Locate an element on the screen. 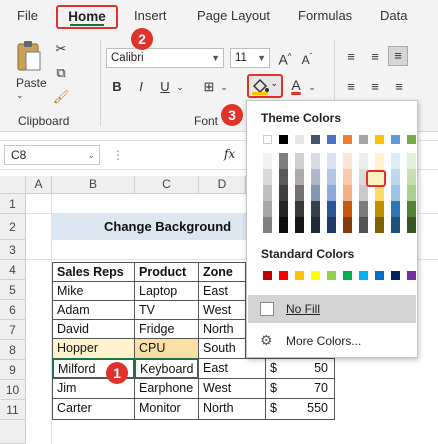 The image size is (438, 444). align-left-icon: ≡ is located at coordinates (351, 87).